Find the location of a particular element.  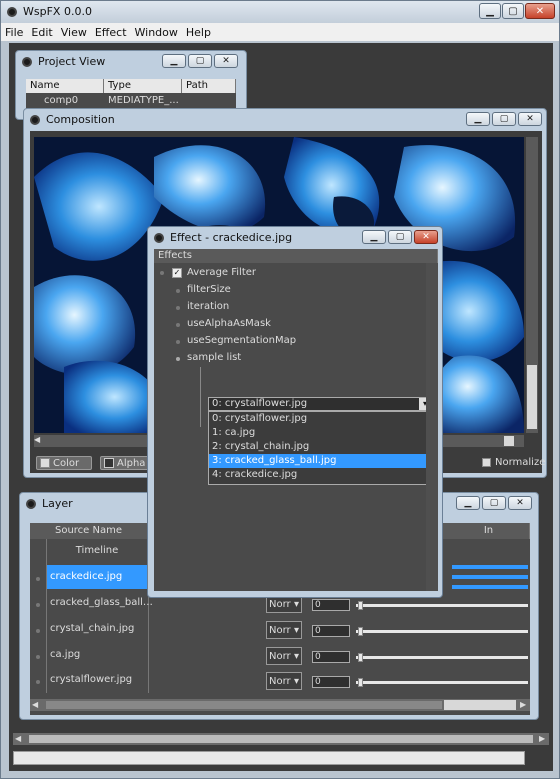

list-item: 1: ca.jpg is located at coordinates (320, 433).